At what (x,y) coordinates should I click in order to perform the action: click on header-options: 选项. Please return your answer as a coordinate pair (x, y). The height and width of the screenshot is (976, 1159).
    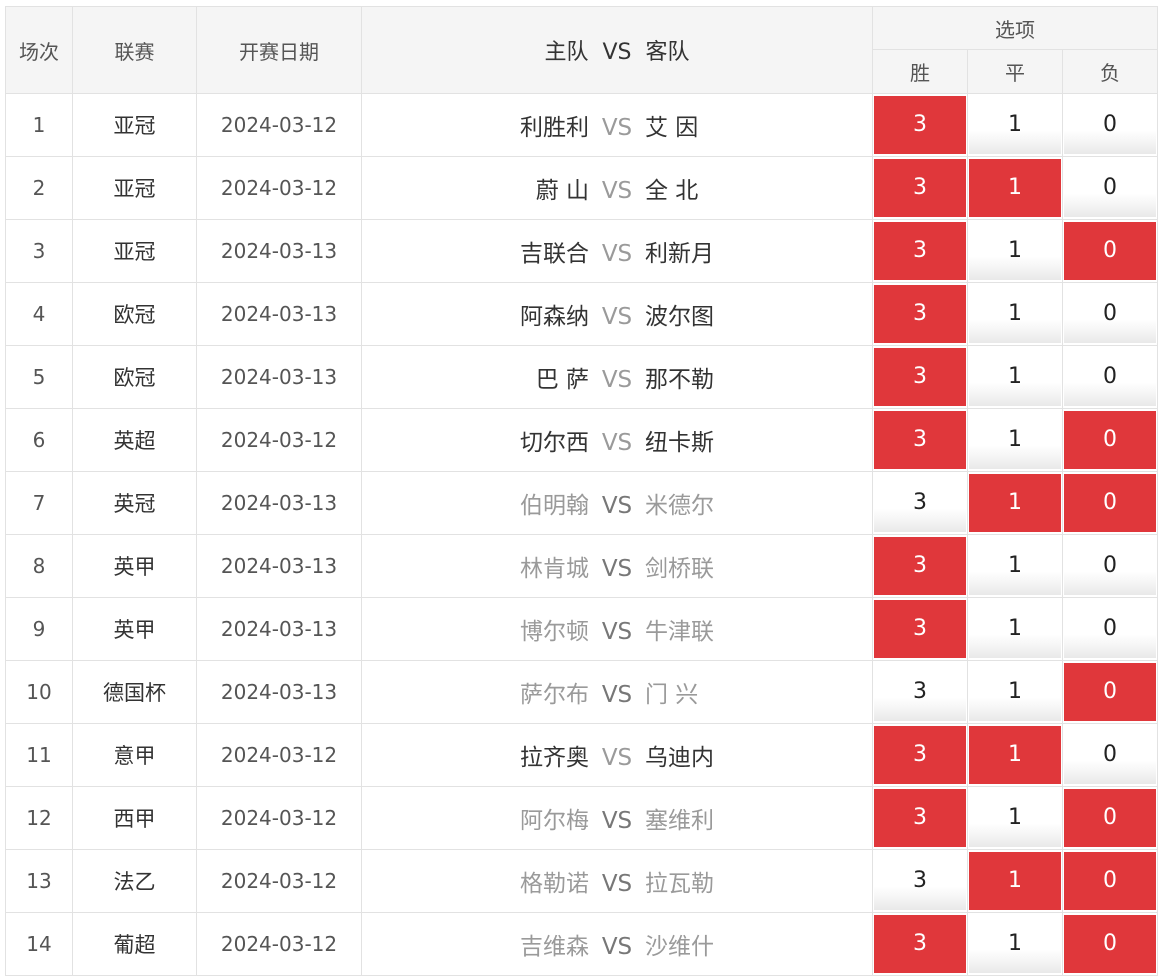
    Looking at the image, I should click on (1015, 28).